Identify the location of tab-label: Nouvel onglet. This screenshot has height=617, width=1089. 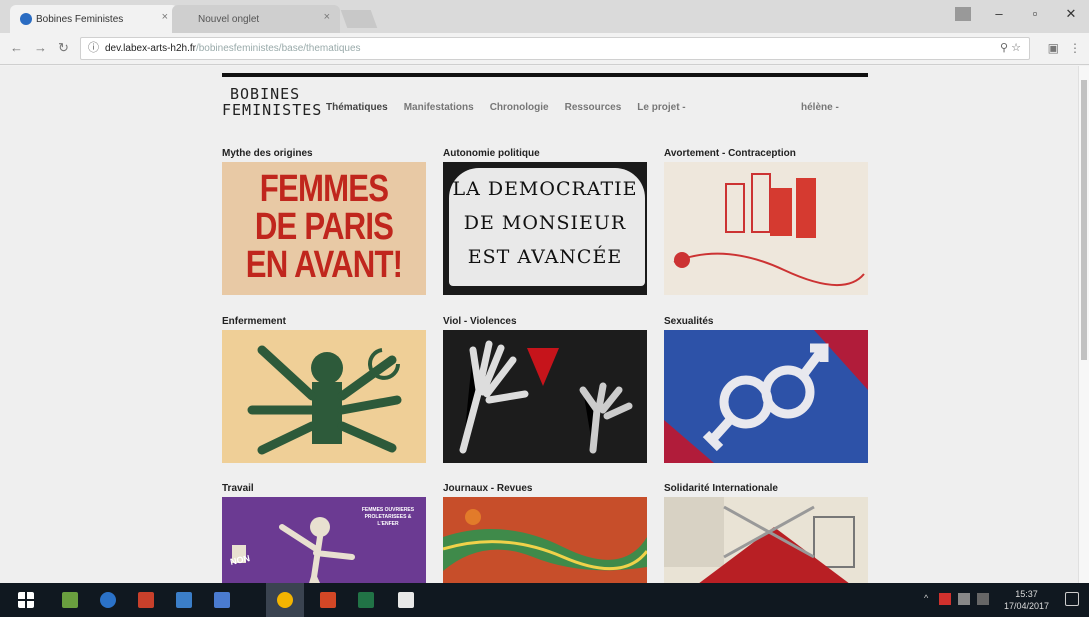
(229, 19).